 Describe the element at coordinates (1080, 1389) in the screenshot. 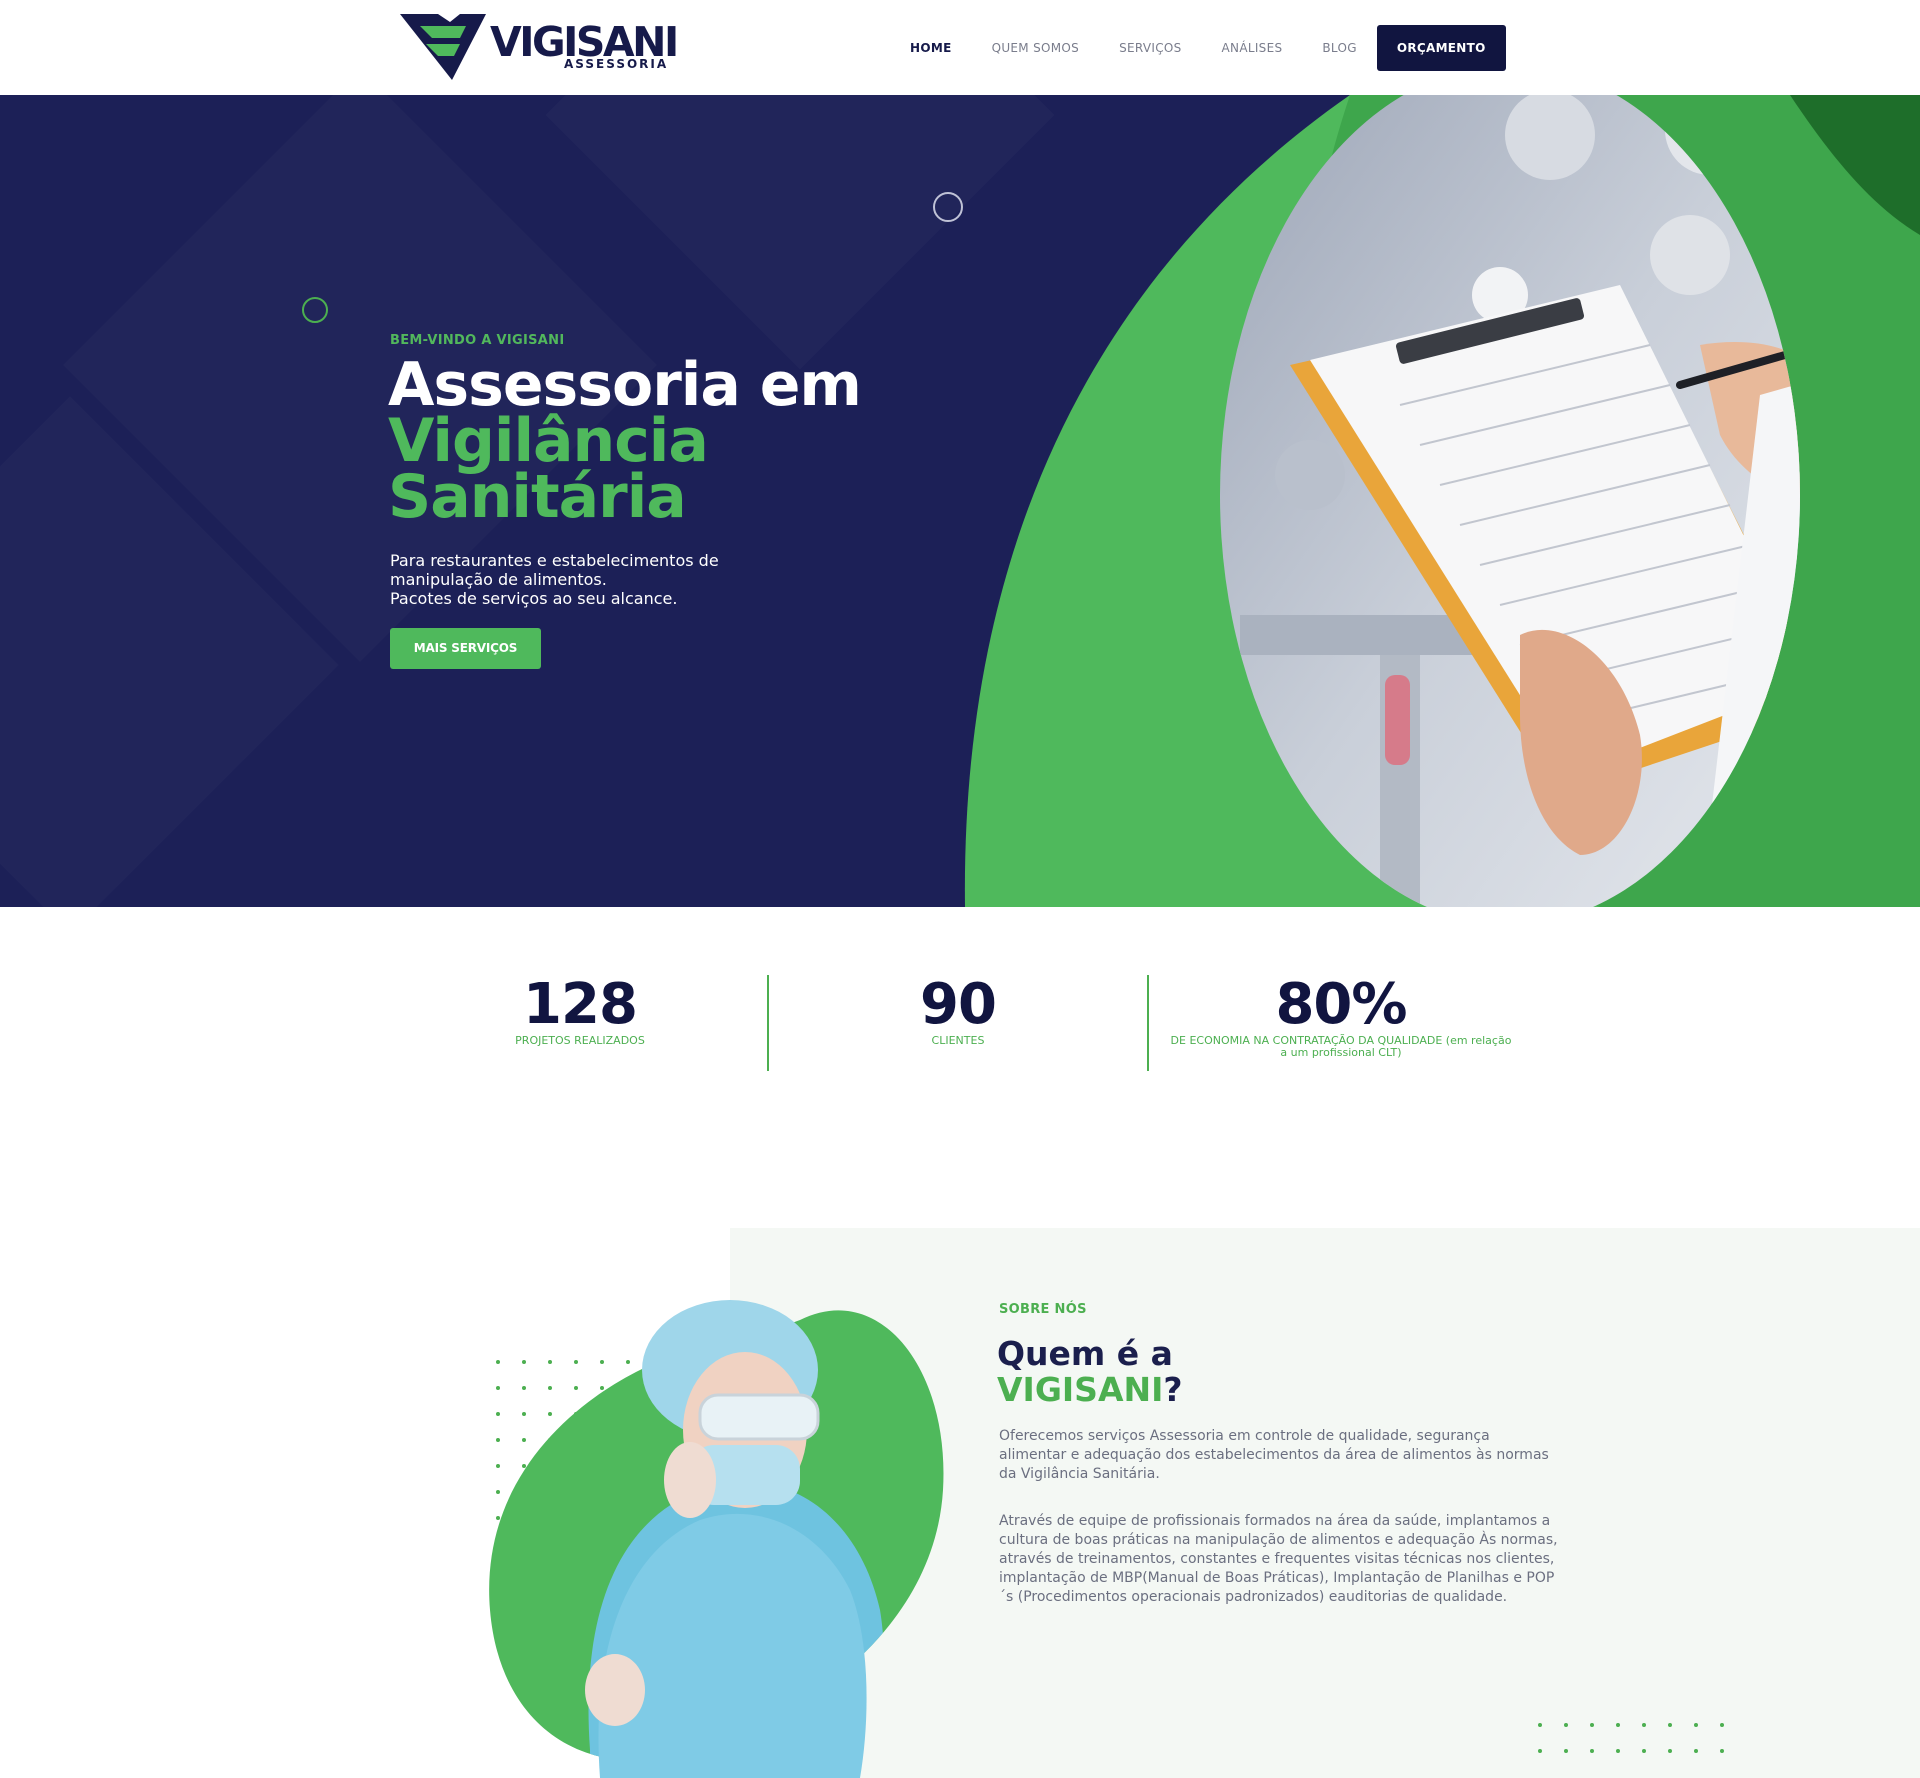

I see `about-title-brand: VIGISANI` at that location.